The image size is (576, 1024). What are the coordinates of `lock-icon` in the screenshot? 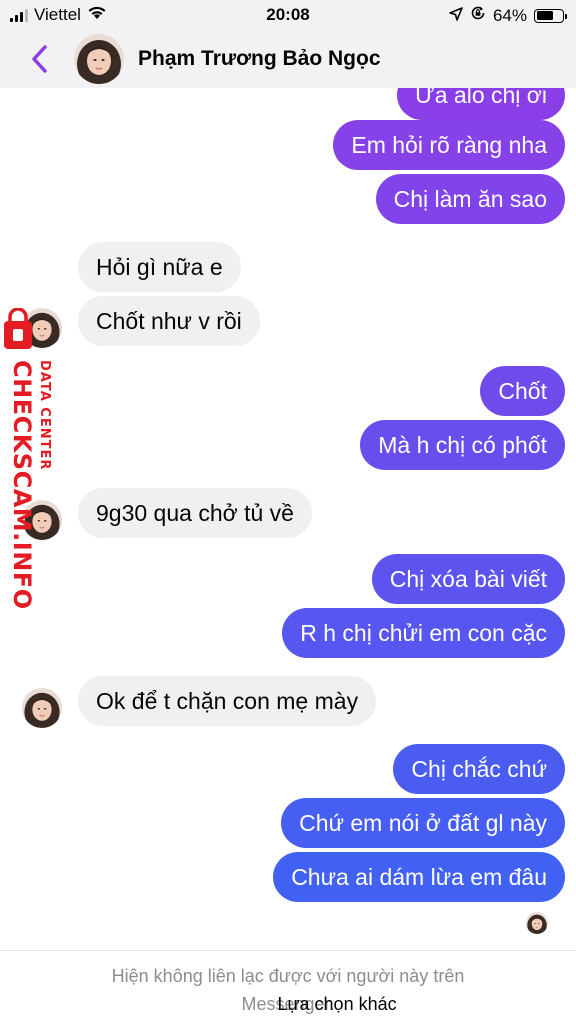 It's located at (18, 328).